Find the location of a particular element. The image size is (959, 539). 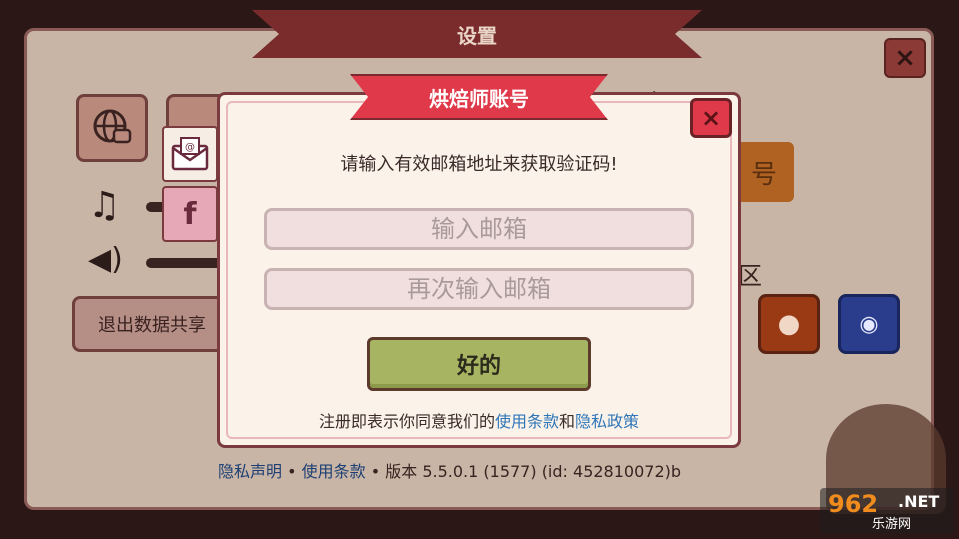

email-input is located at coordinates (479, 229).